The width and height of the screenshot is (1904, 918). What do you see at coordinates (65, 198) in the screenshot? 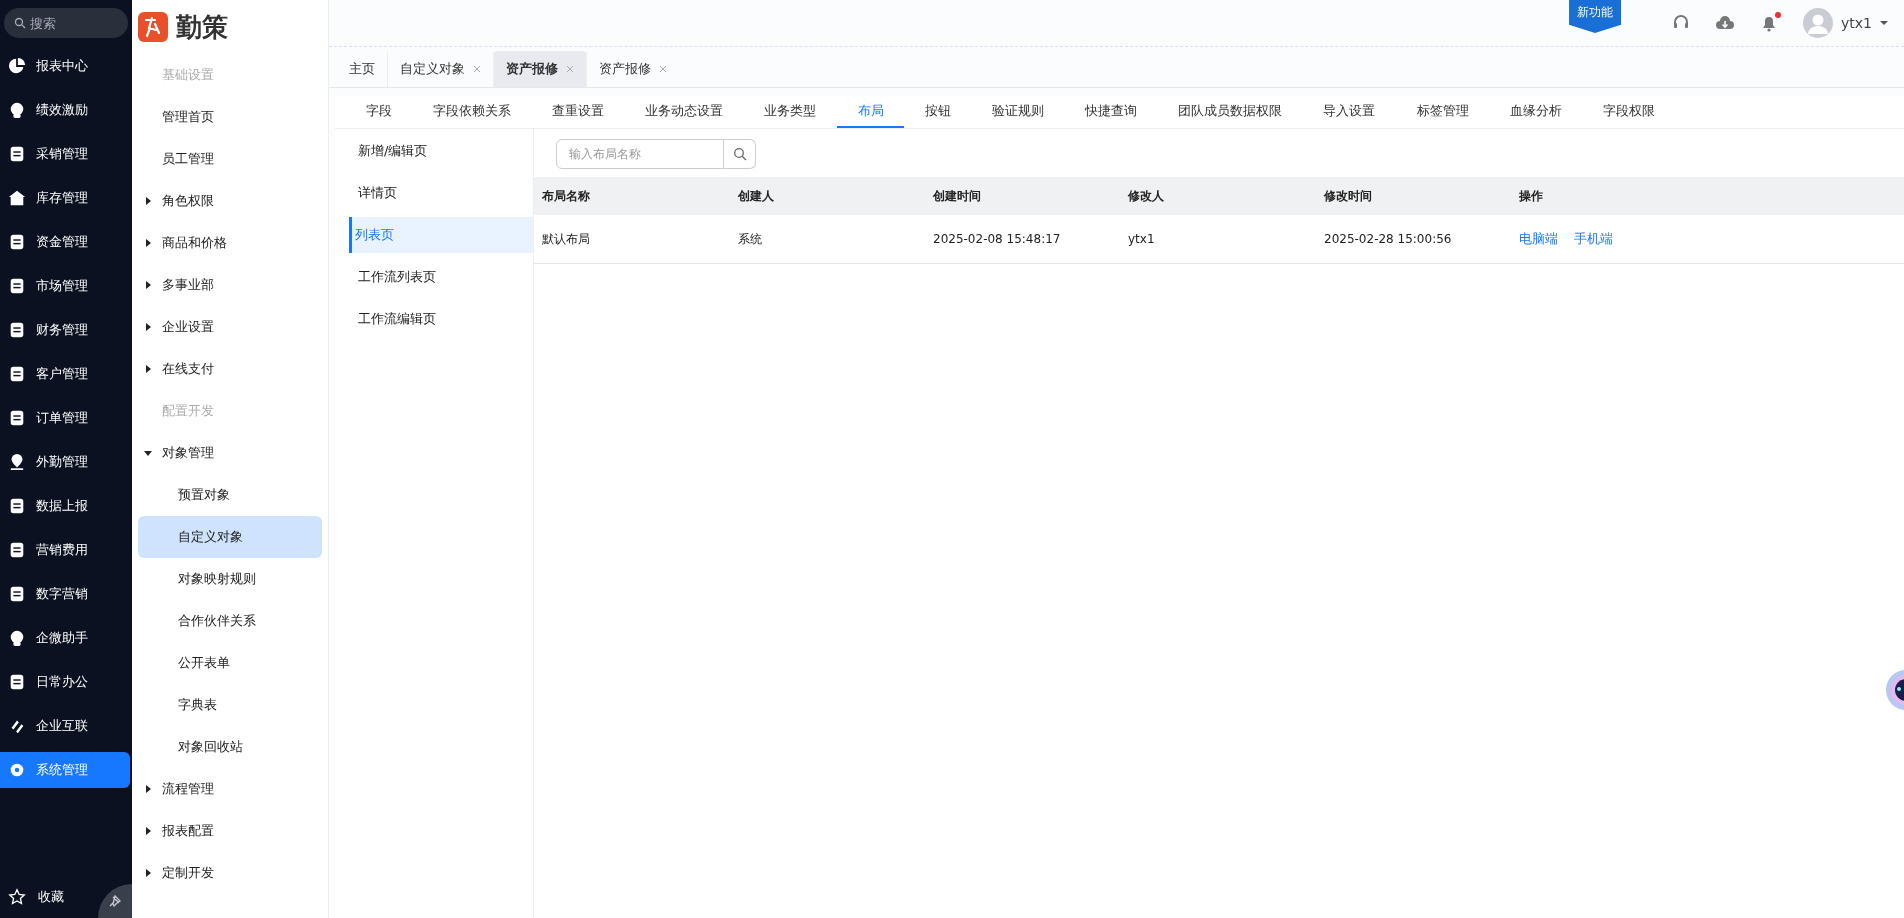
I see `nav-item: 库存管理` at bounding box center [65, 198].